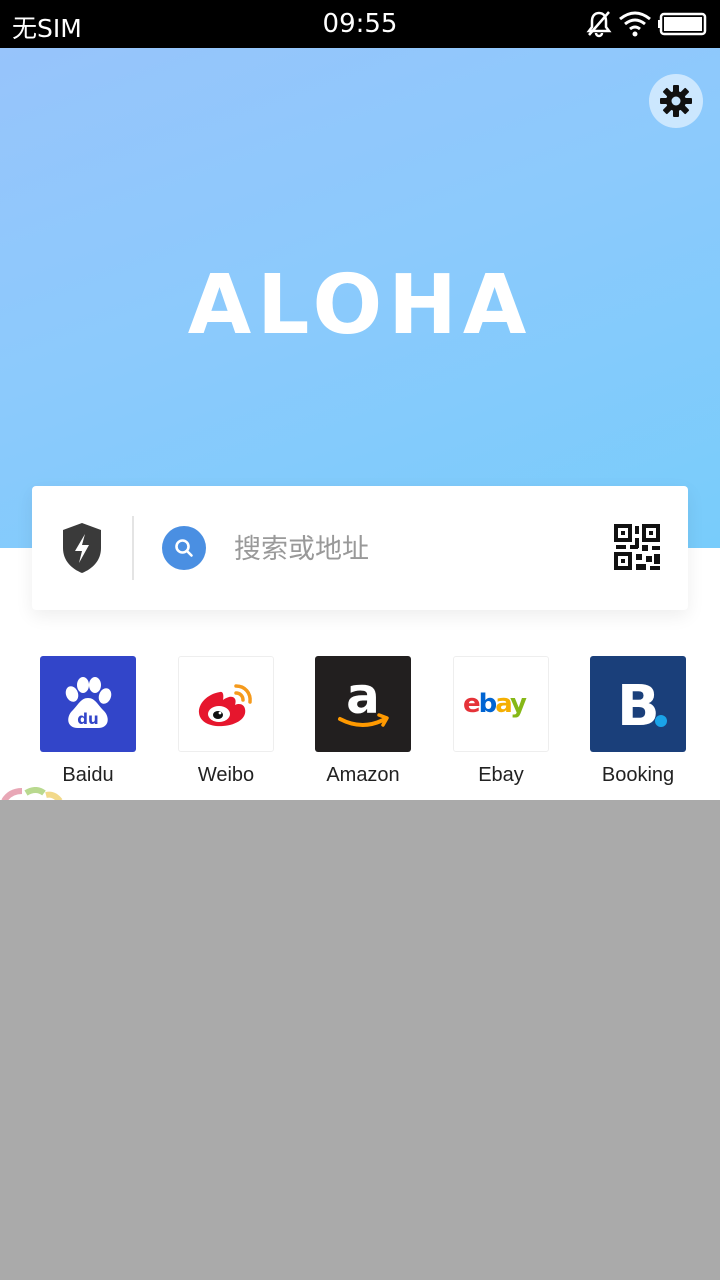 The width and height of the screenshot is (720, 1280). I want to click on search-divider, so click(133, 548).